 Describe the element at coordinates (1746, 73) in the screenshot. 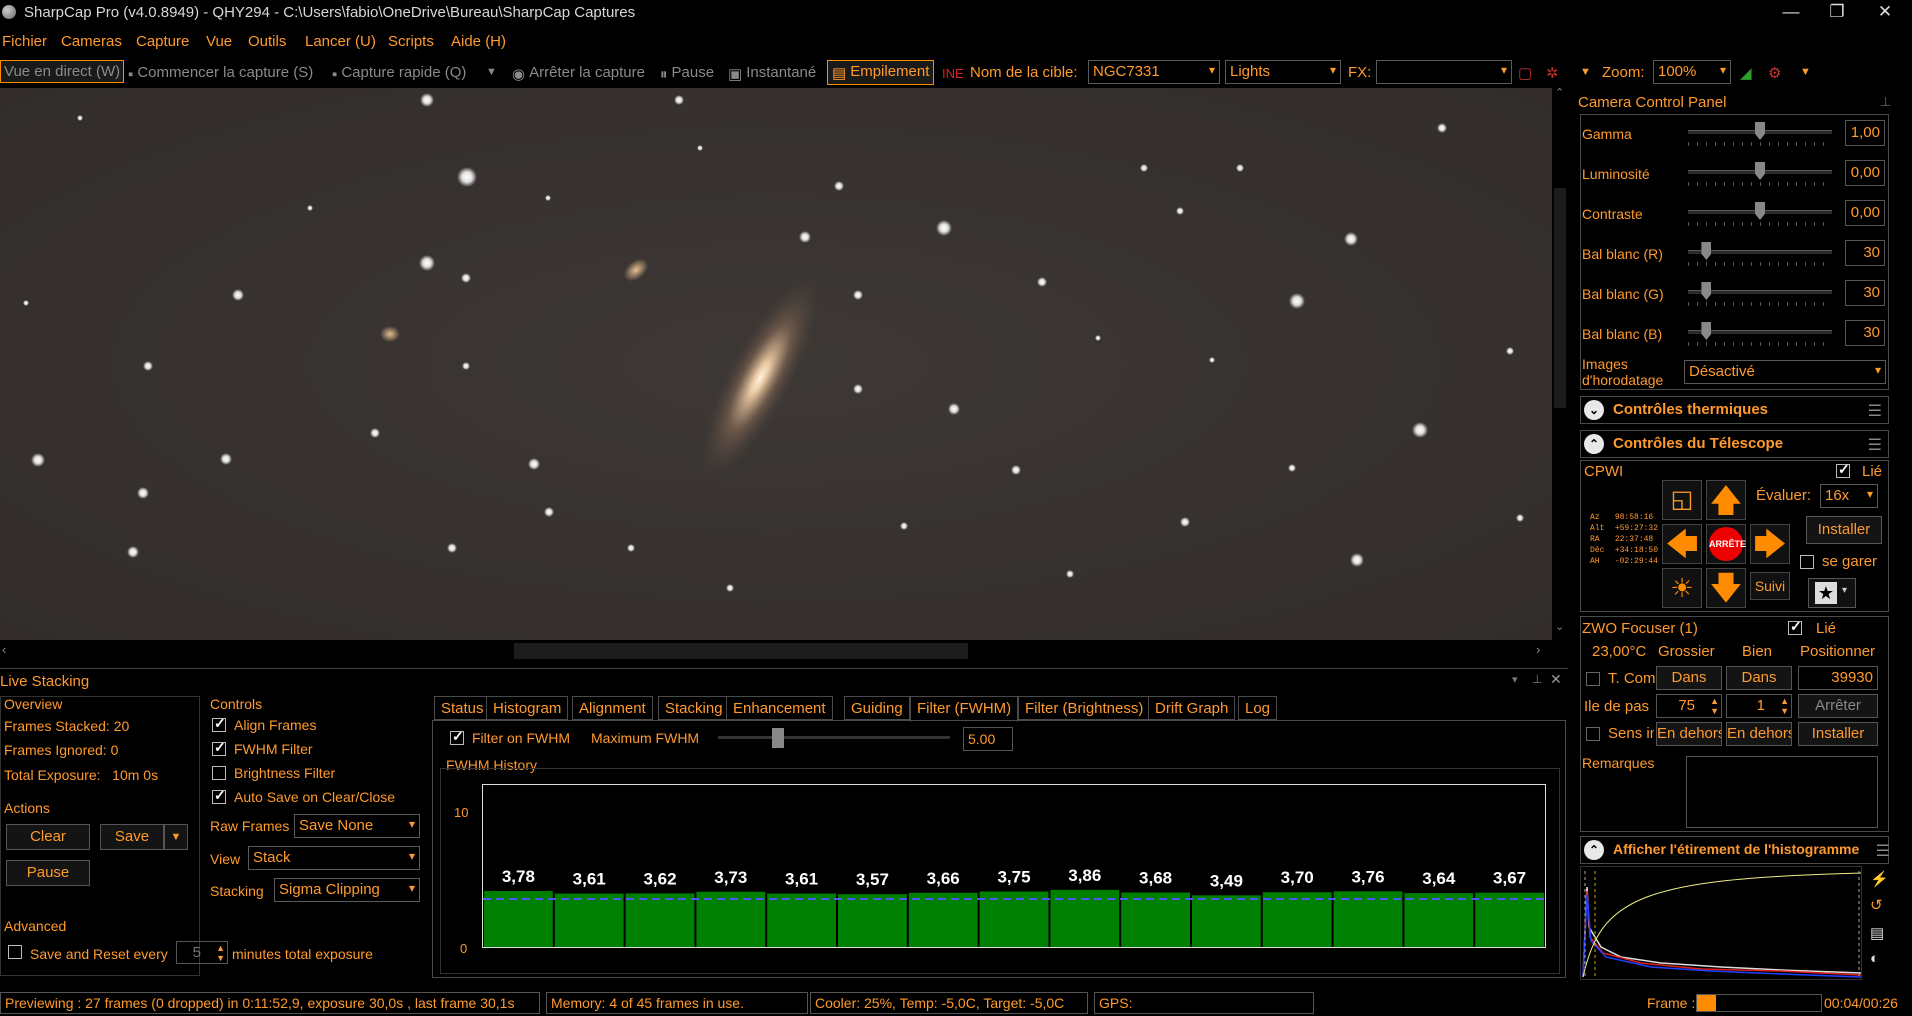

I see `histogram-icon: ◢` at that location.